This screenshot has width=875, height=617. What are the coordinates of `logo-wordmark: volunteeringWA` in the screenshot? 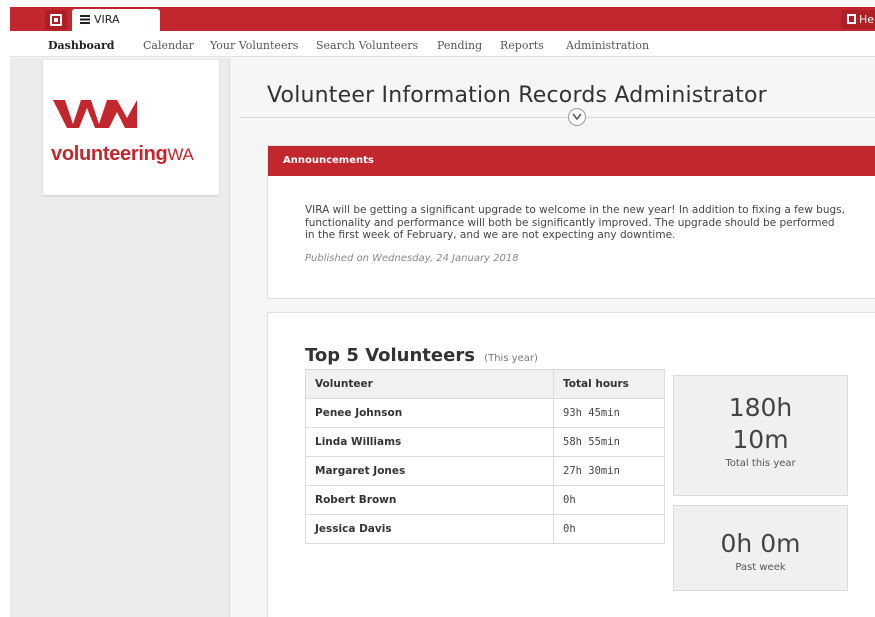 It's located at (122, 154).